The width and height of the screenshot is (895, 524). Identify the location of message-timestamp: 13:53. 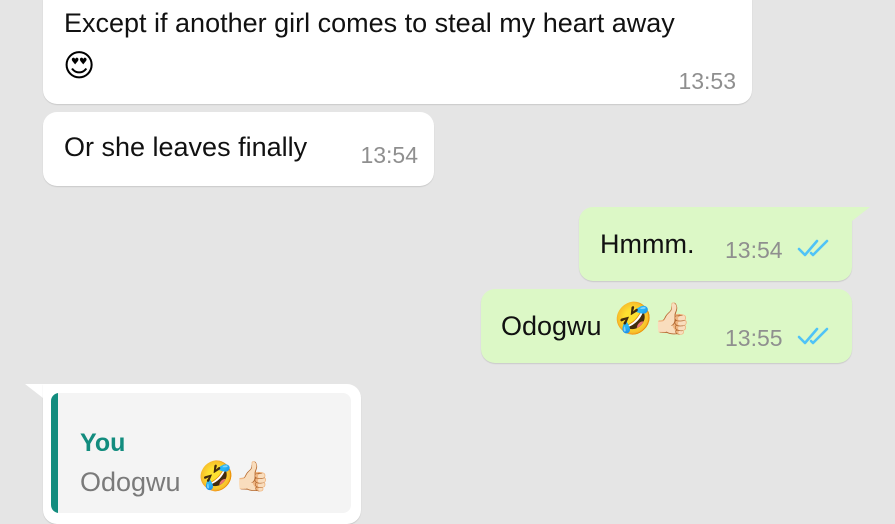
(707, 81).